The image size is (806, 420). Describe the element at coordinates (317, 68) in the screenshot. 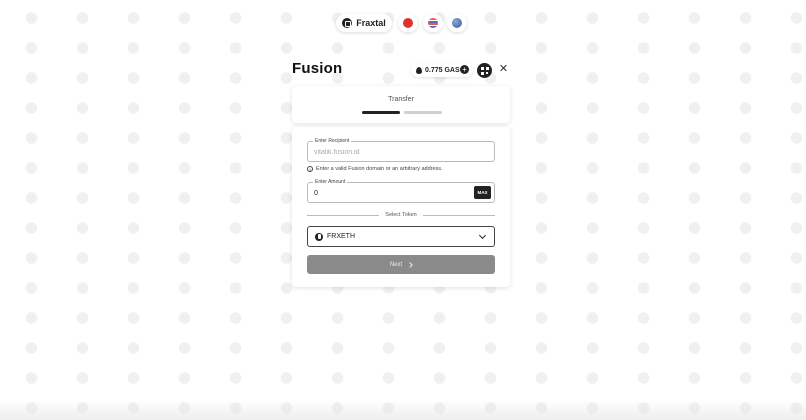

I see `page-title: Fusion` at that location.